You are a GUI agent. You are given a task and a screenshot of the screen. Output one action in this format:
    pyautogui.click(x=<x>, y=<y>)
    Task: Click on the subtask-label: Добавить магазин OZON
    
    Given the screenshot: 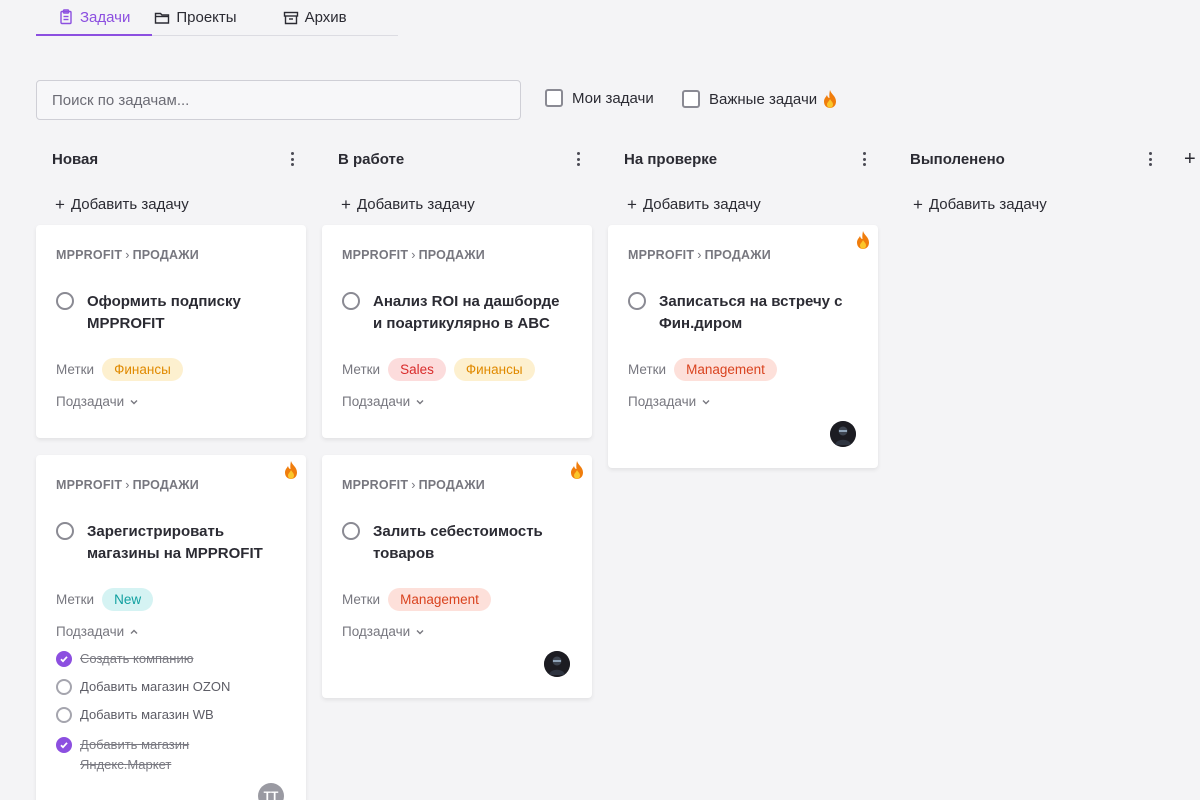 What is the action you would take?
    pyautogui.click(x=155, y=686)
    